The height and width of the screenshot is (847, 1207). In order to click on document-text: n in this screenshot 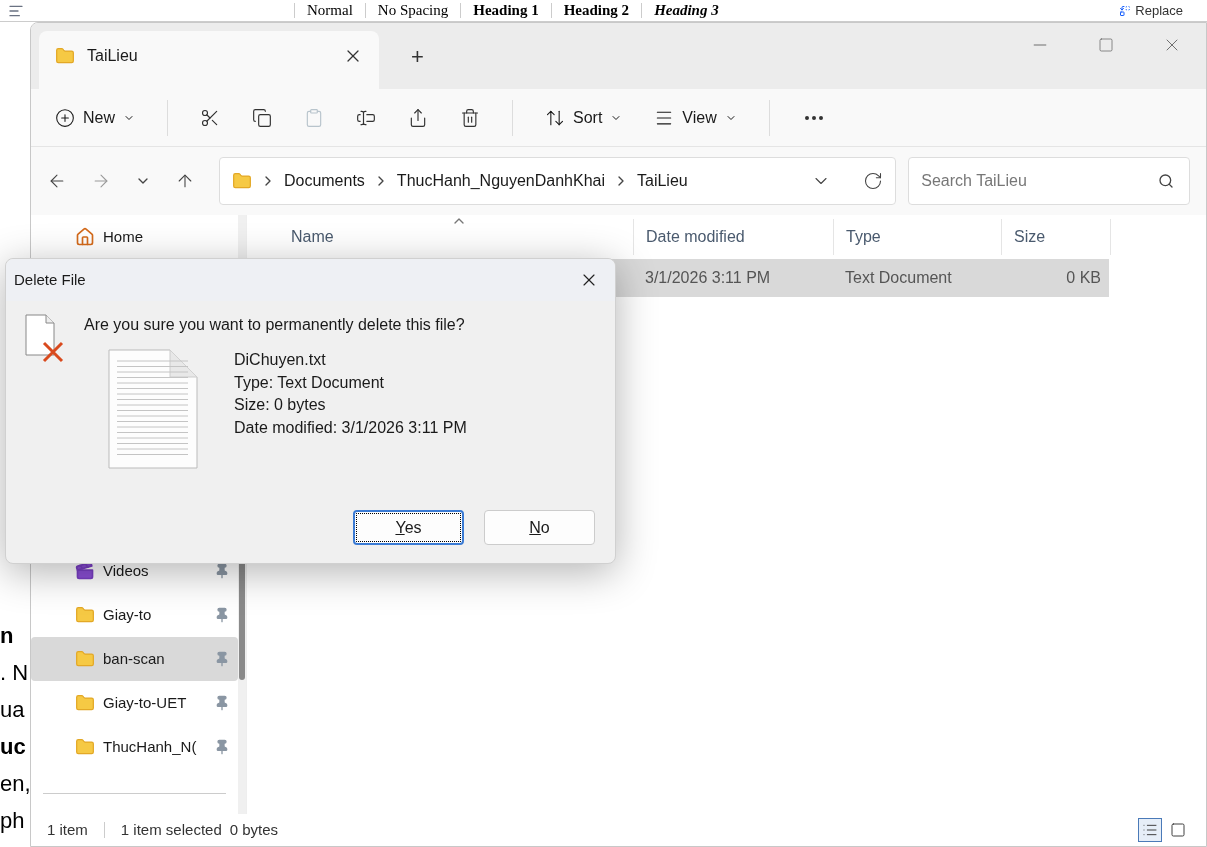, I will do `click(7, 636)`.